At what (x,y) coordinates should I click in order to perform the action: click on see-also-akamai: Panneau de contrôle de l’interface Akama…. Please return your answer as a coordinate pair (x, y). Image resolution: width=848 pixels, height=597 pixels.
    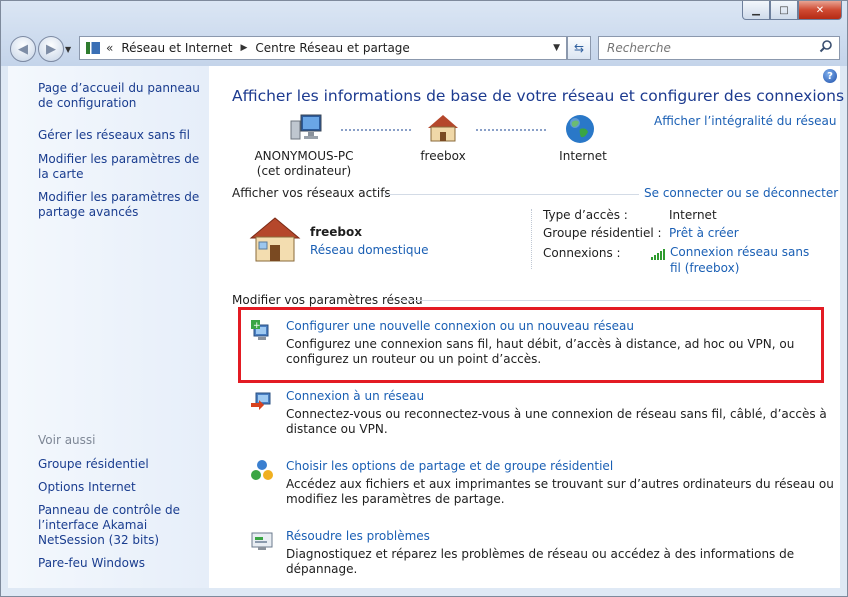
    Looking at the image, I should click on (120, 525).